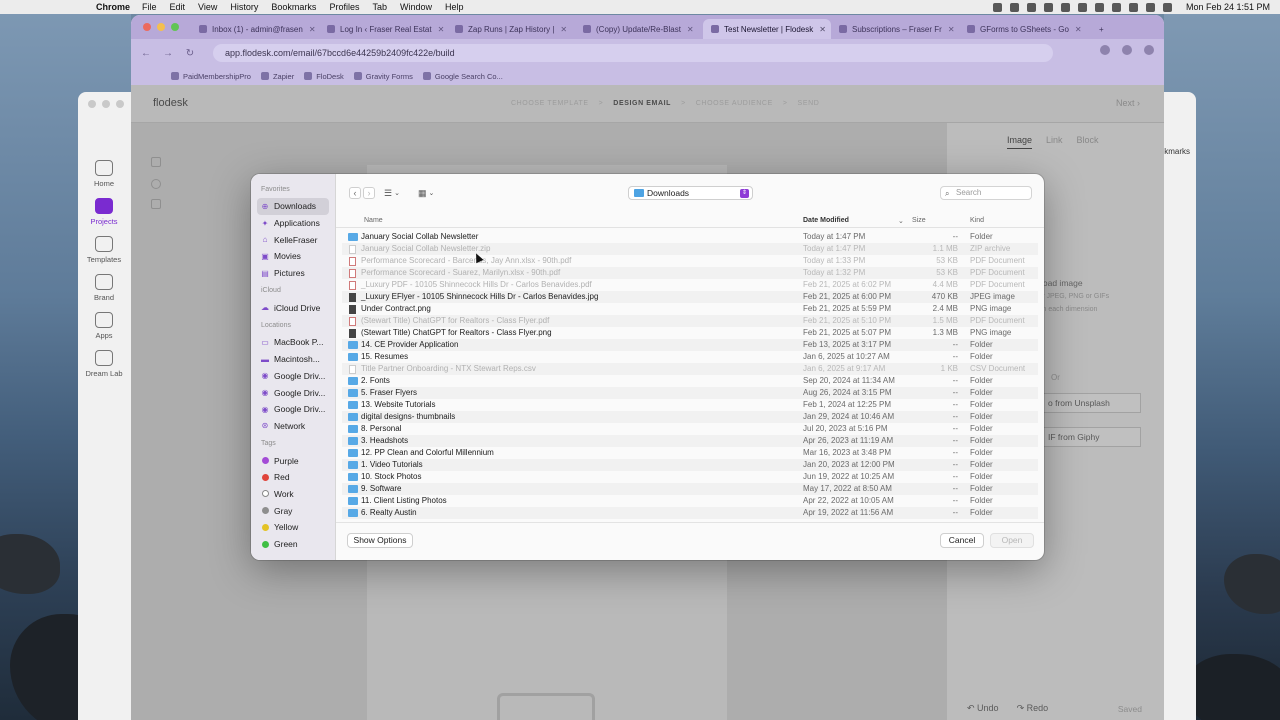 This screenshot has height=720, width=1280. Describe the element at coordinates (373, 220) in the screenshot. I see `column-name: Name` at that location.